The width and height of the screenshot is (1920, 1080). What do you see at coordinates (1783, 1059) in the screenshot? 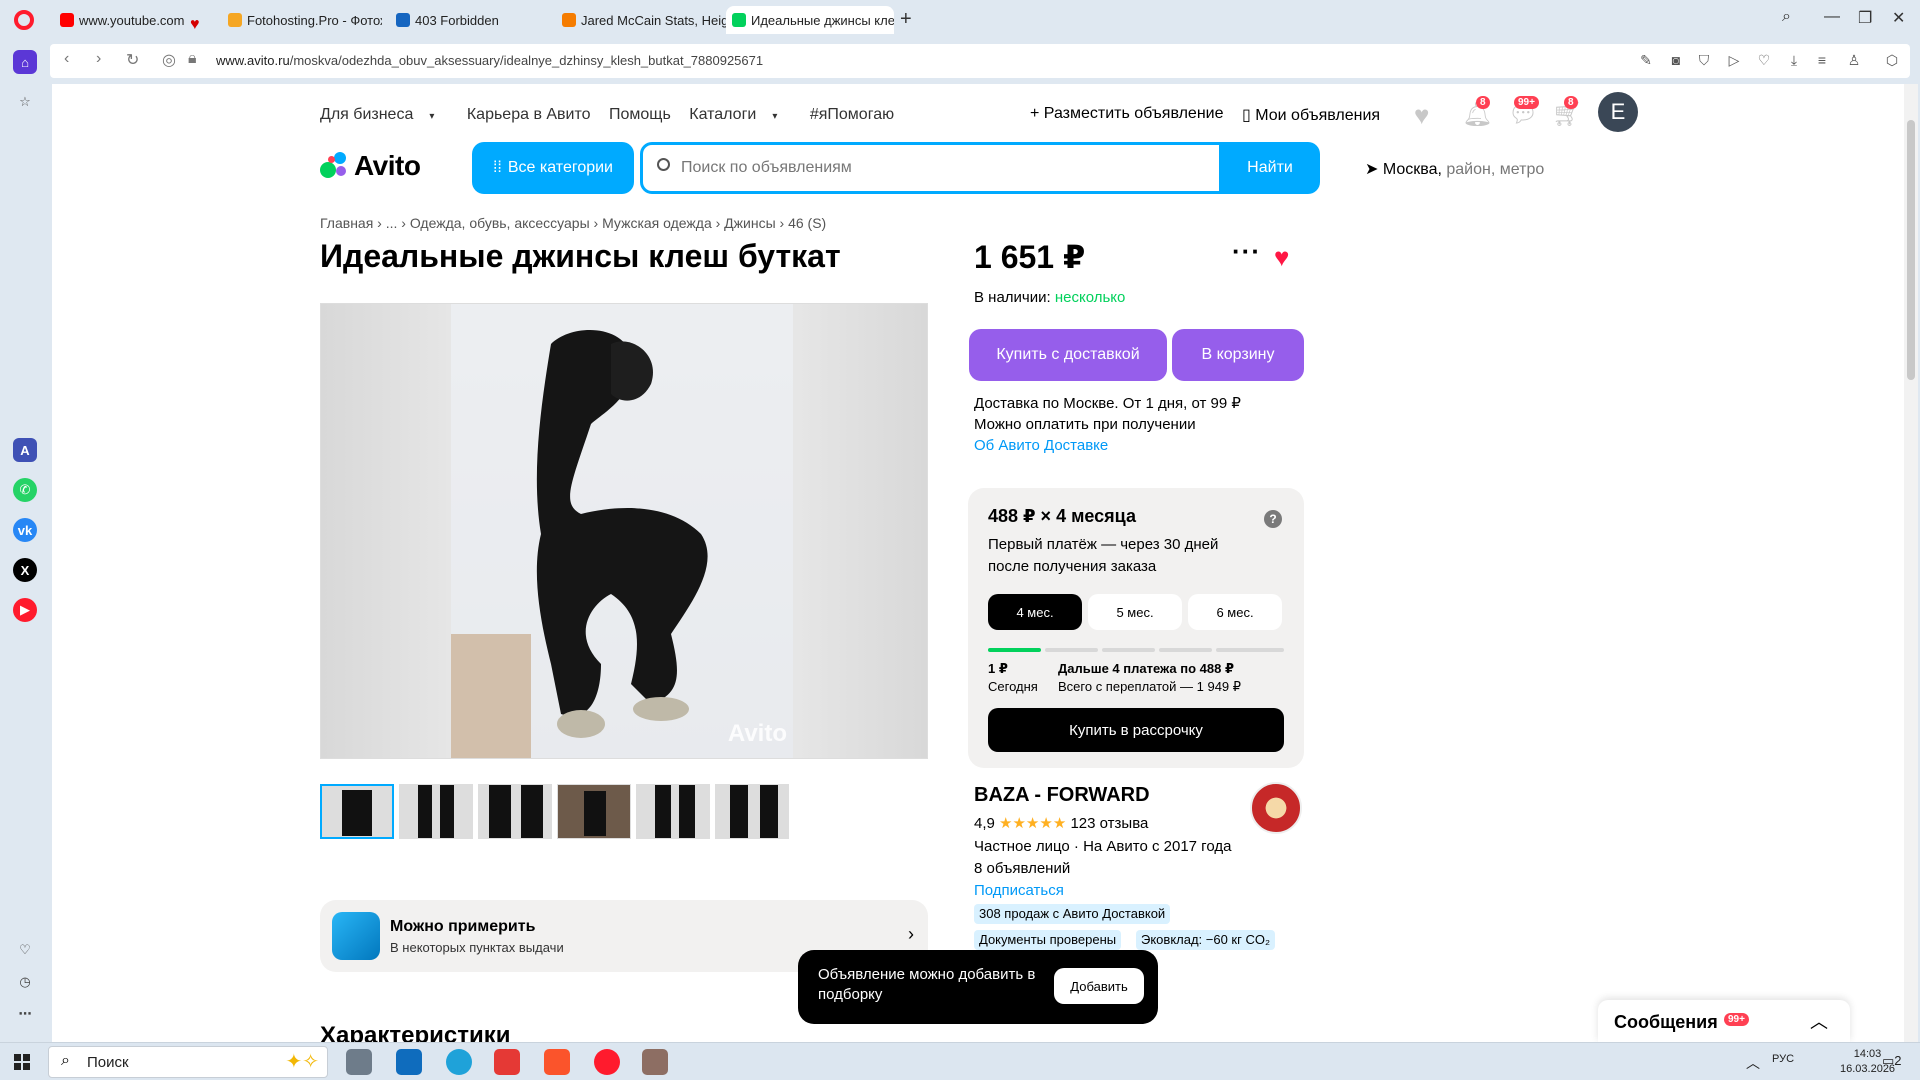
I see `language-indicator: РУС` at bounding box center [1783, 1059].